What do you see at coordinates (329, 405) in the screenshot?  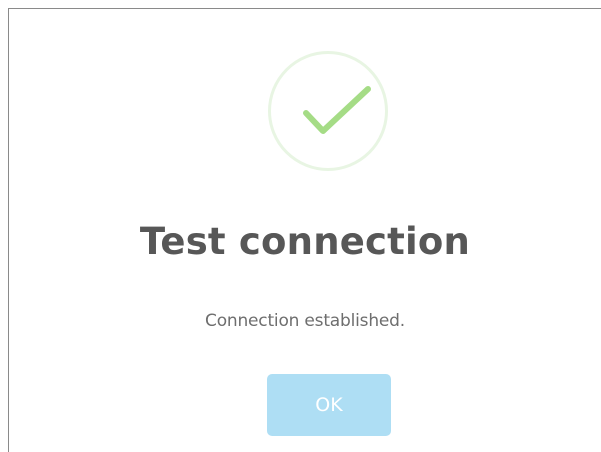 I see `ok-button: OK` at bounding box center [329, 405].